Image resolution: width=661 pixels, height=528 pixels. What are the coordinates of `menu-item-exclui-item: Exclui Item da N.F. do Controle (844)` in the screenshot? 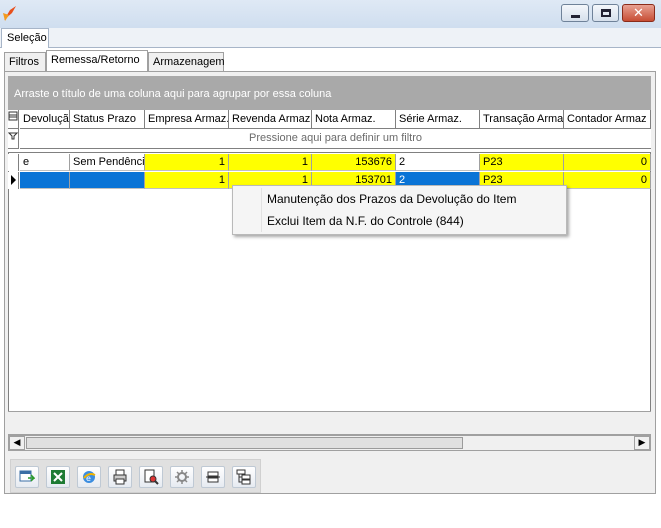 It's located at (365, 221).